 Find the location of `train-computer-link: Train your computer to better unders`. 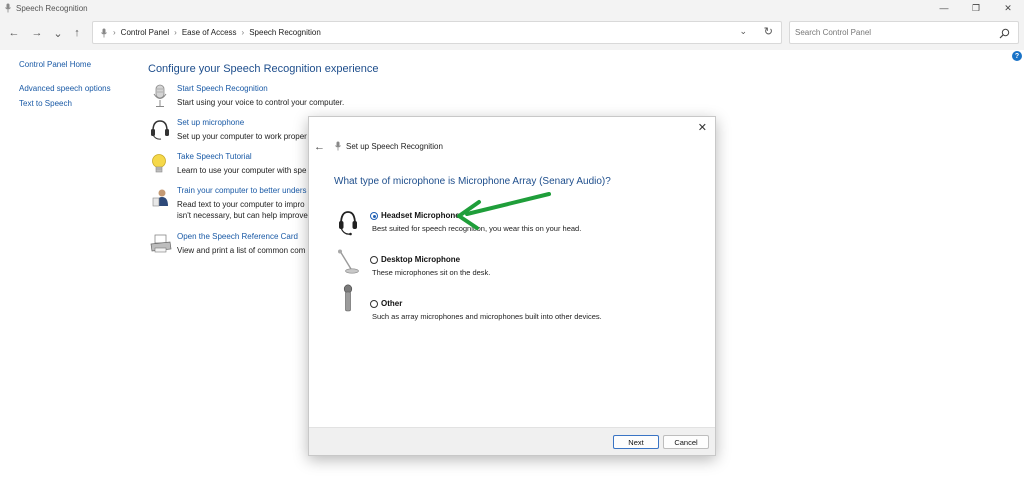

train-computer-link: Train your computer to better unders is located at coordinates (242, 190).